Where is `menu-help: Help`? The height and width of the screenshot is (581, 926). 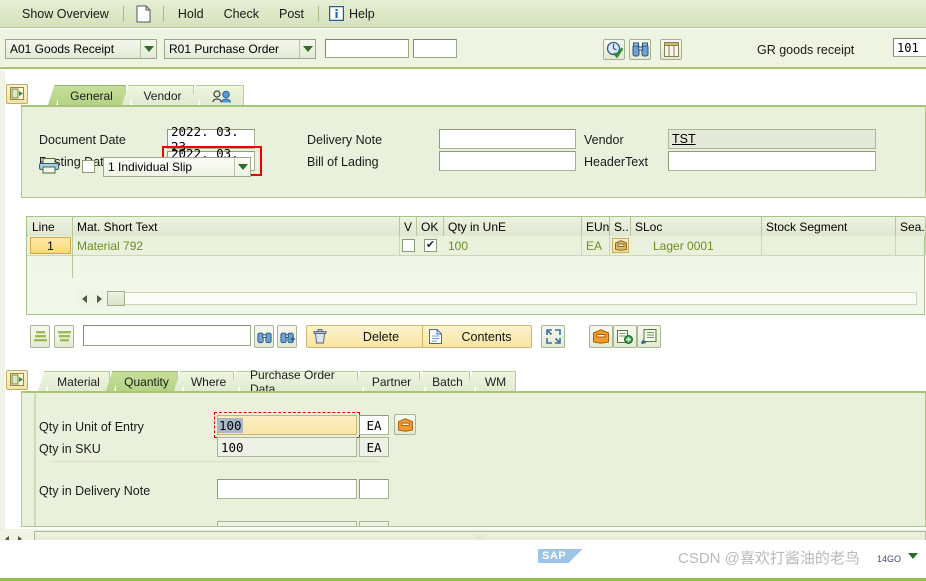
menu-help: Help is located at coordinates (366, 14).